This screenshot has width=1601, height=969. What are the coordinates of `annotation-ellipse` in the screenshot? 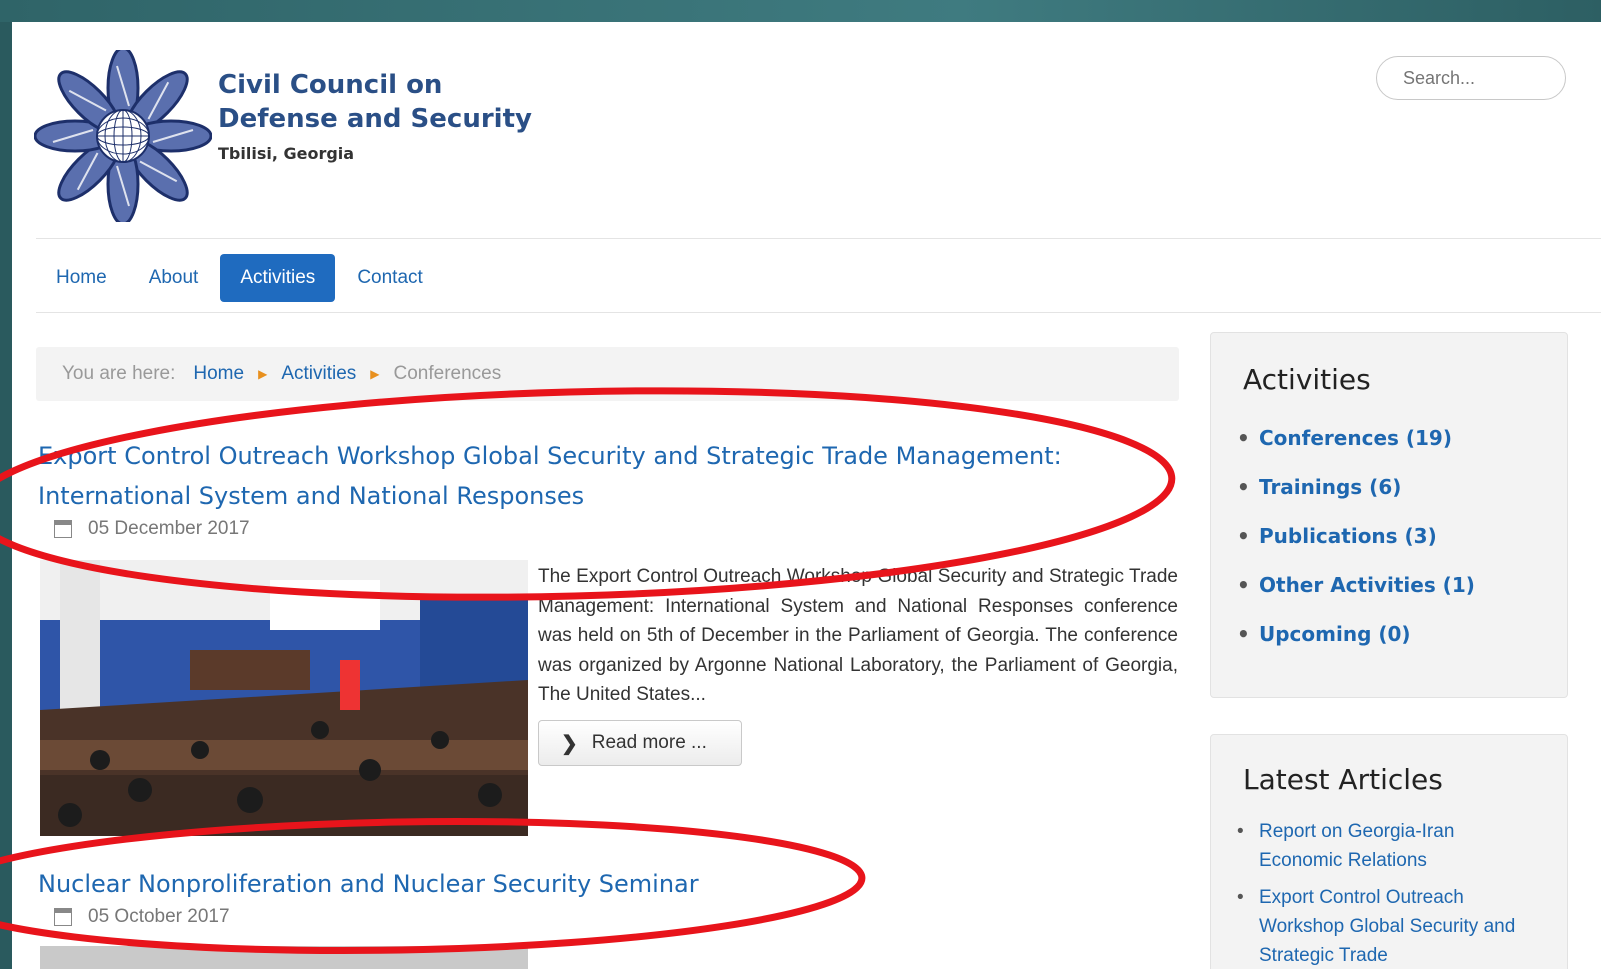 It's located at (433, 886).